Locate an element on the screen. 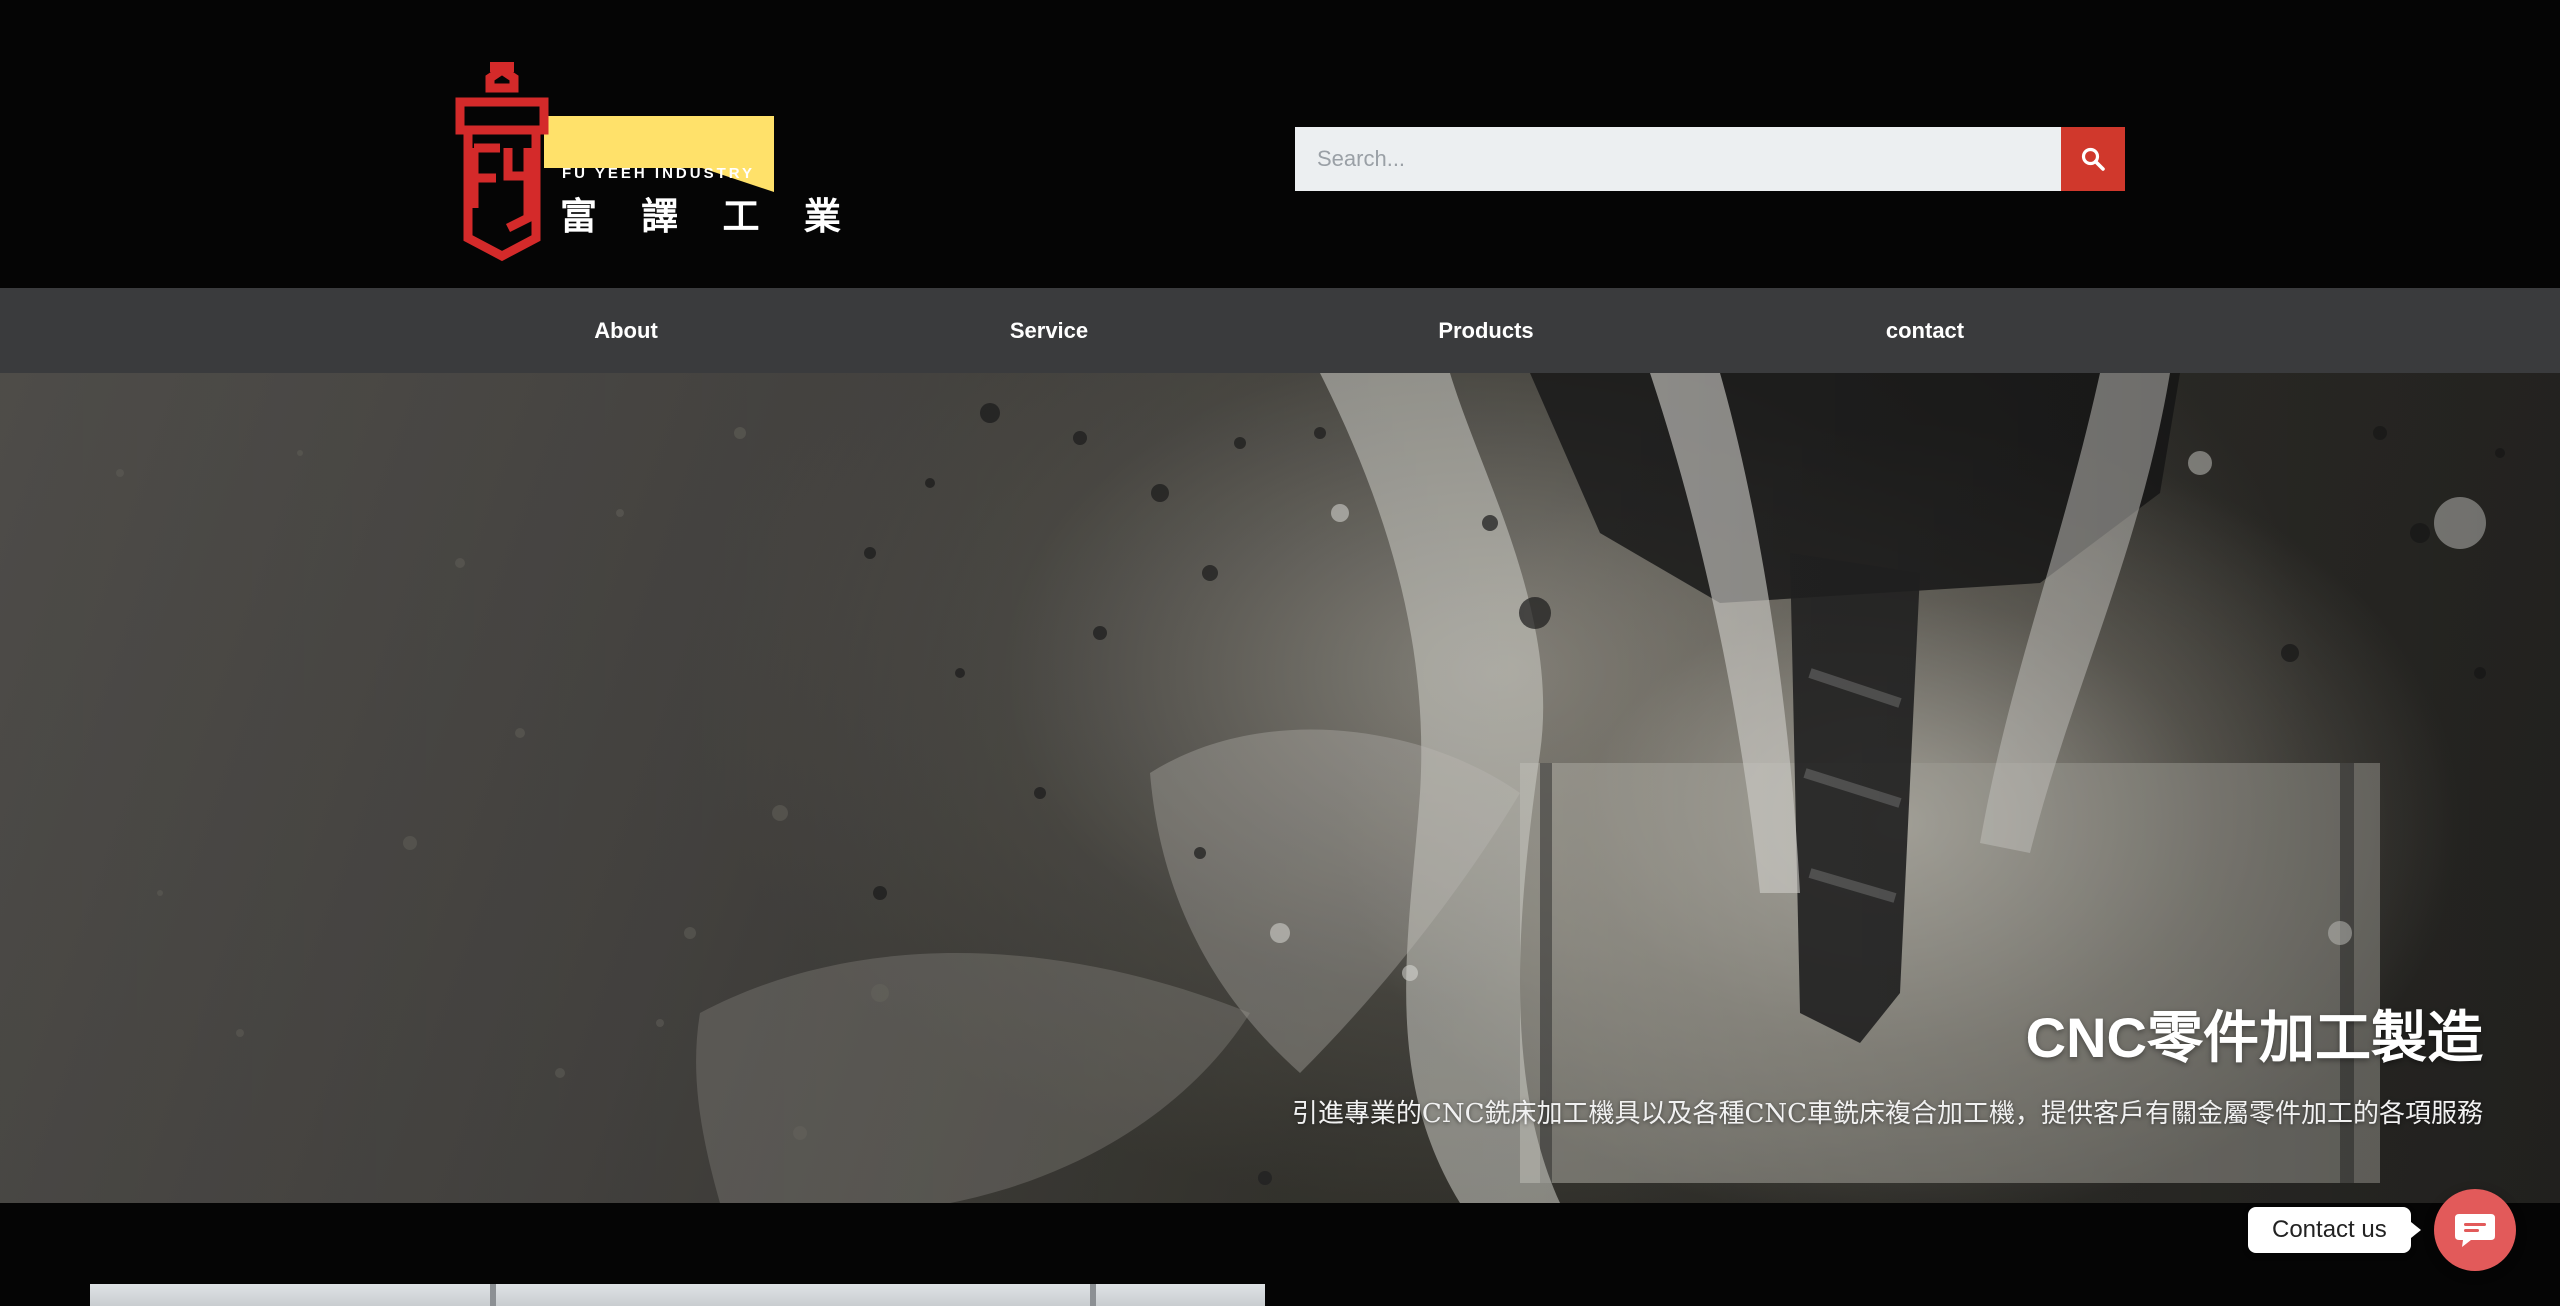 The height and width of the screenshot is (1306, 2560). chat-bubble-icon is located at coordinates (2475, 1230).